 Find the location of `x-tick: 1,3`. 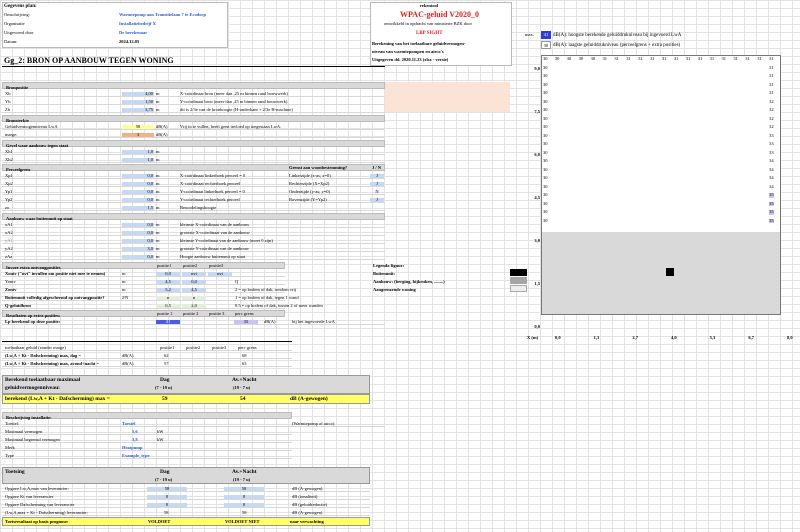

x-tick: 1,3 is located at coordinates (596, 337).